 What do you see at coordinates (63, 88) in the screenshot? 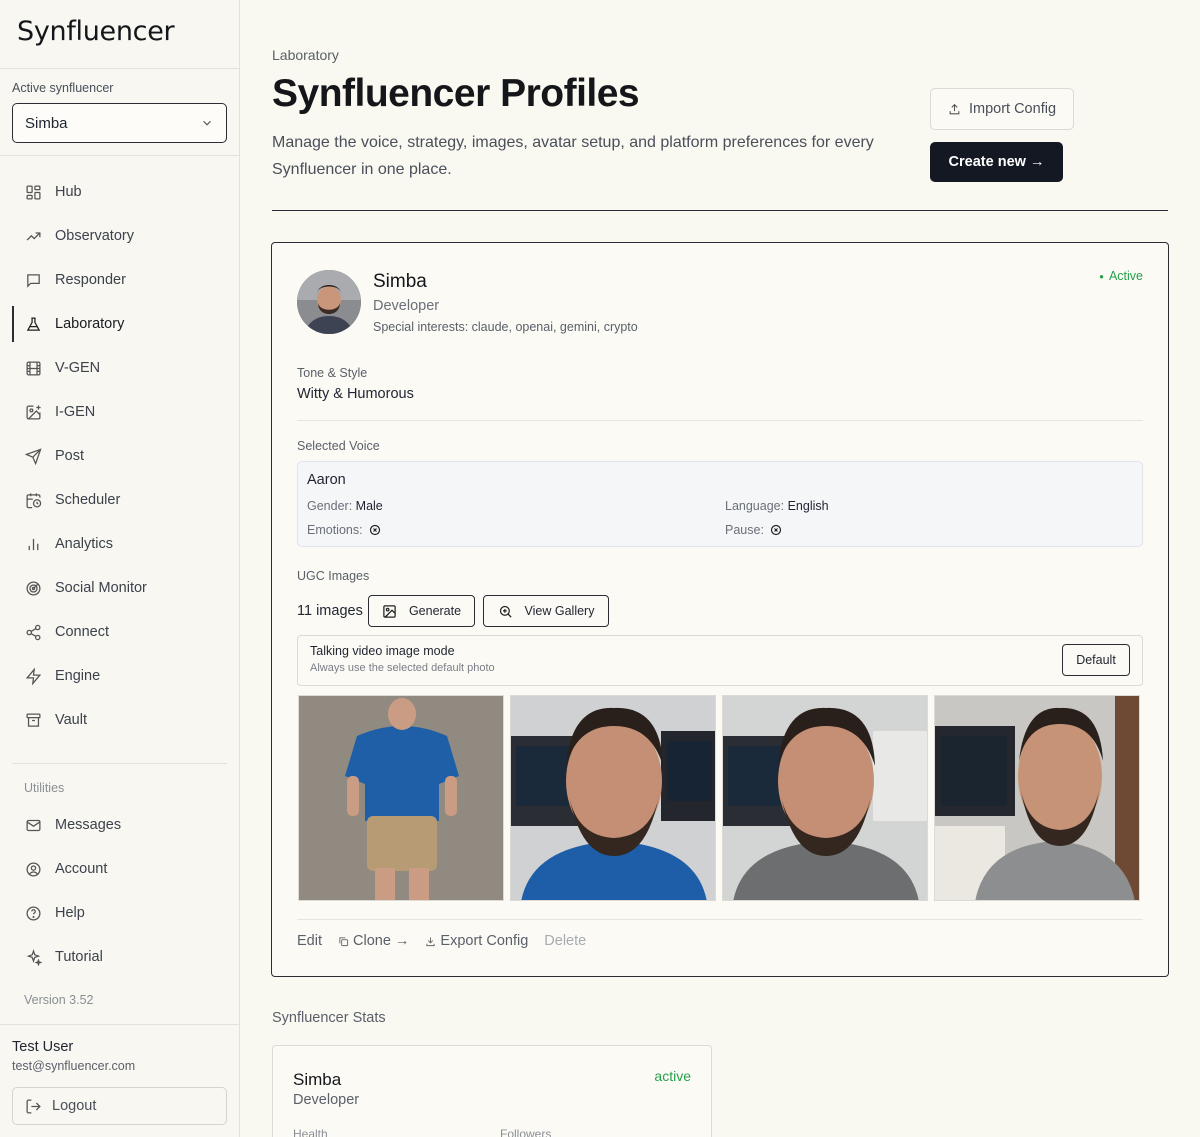
I see `active-synfluencer-label: Active synfluencer` at bounding box center [63, 88].